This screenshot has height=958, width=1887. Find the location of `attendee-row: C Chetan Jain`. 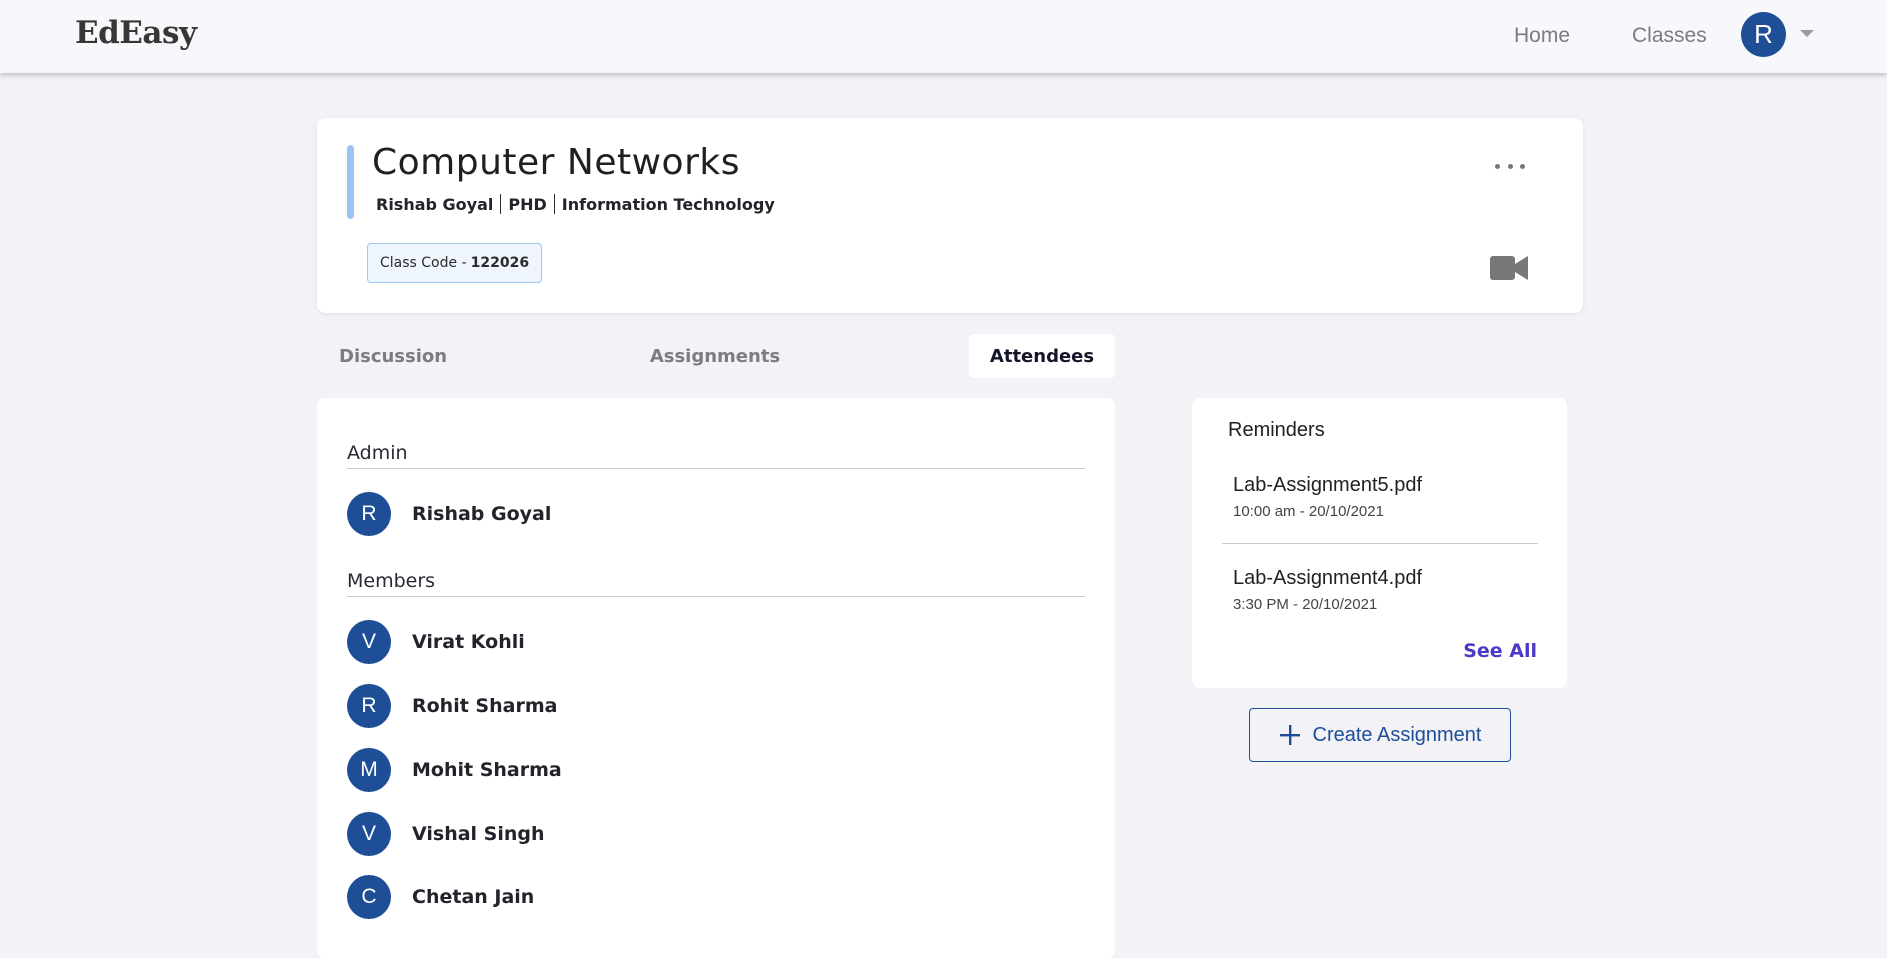

attendee-row: C Chetan Jain is located at coordinates (440, 897).